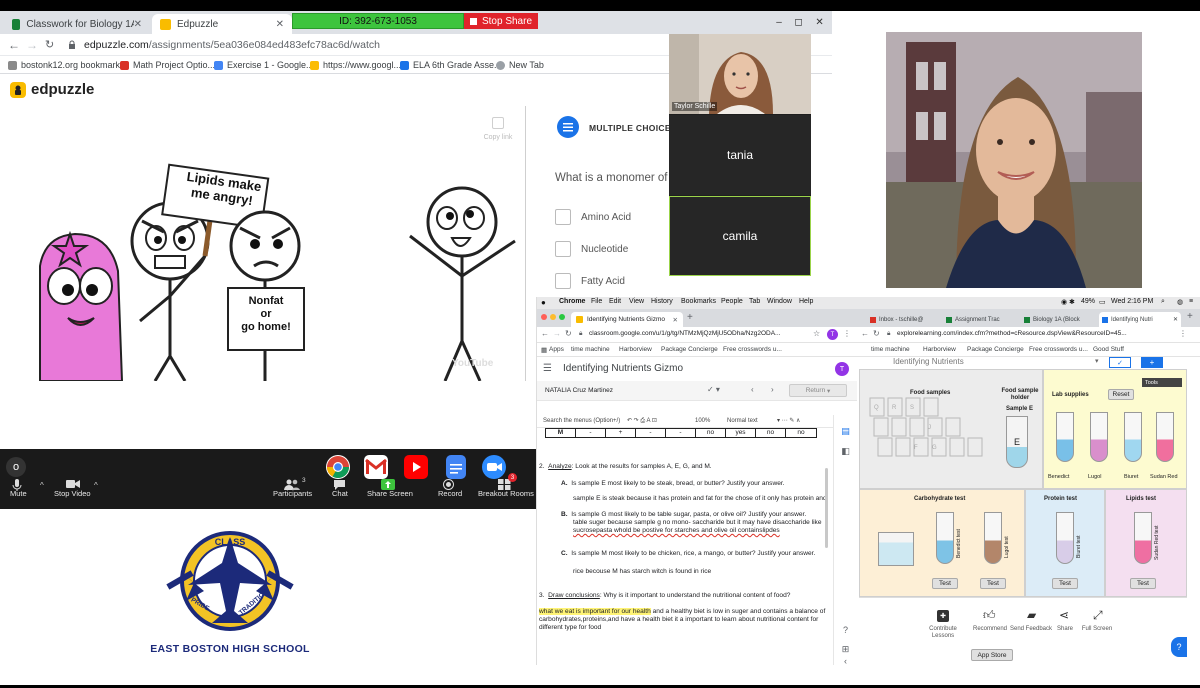 This screenshot has width=1200, height=688. What do you see at coordinates (702, 421) in the screenshot?
I see `zoom-select: 100%` at bounding box center [702, 421].